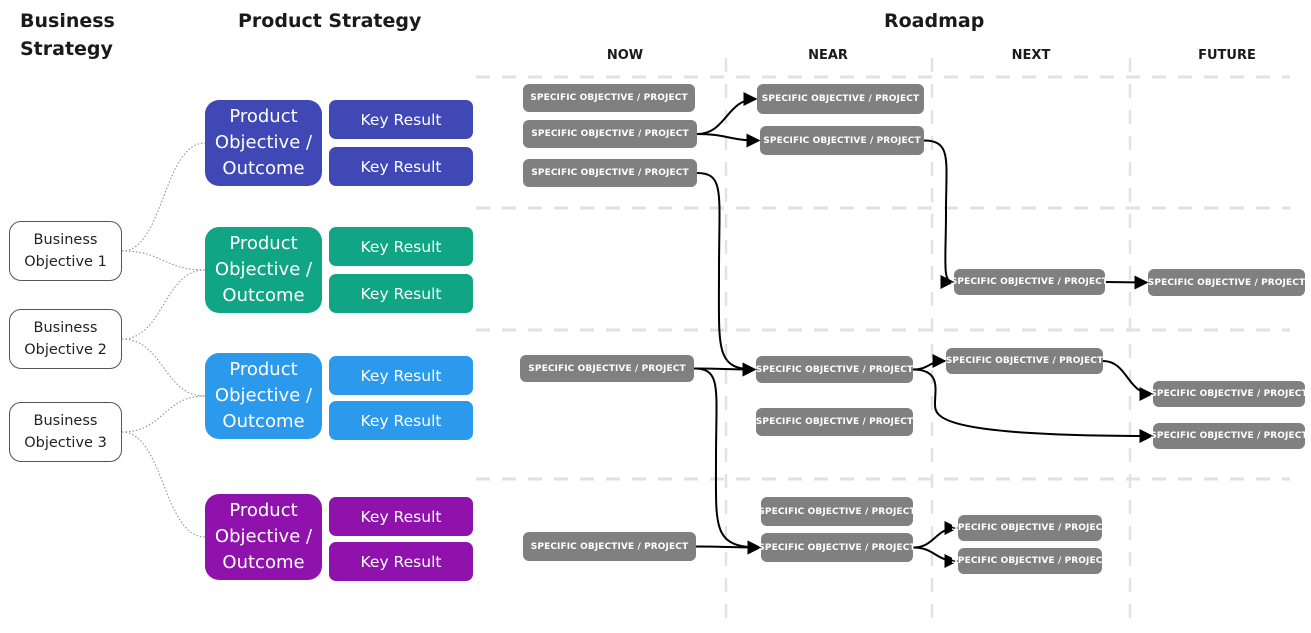 Image resolution: width=1311 pixels, height=633 pixels. Describe the element at coordinates (934, 21) in the screenshot. I see `roadmap-heading: Roadmap` at that location.